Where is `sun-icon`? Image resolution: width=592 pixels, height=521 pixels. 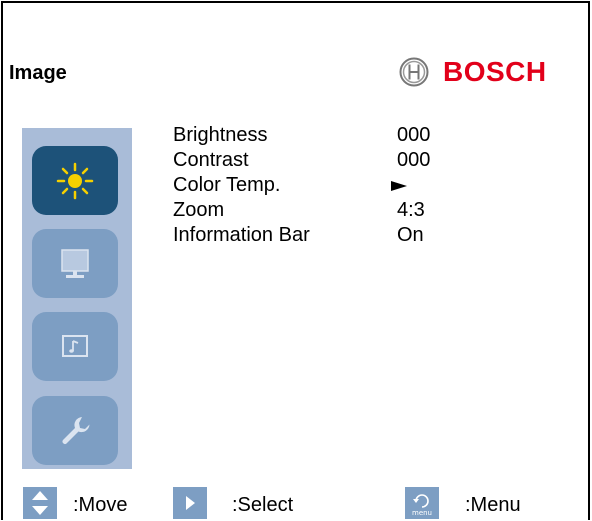
sun-icon is located at coordinates (75, 180).